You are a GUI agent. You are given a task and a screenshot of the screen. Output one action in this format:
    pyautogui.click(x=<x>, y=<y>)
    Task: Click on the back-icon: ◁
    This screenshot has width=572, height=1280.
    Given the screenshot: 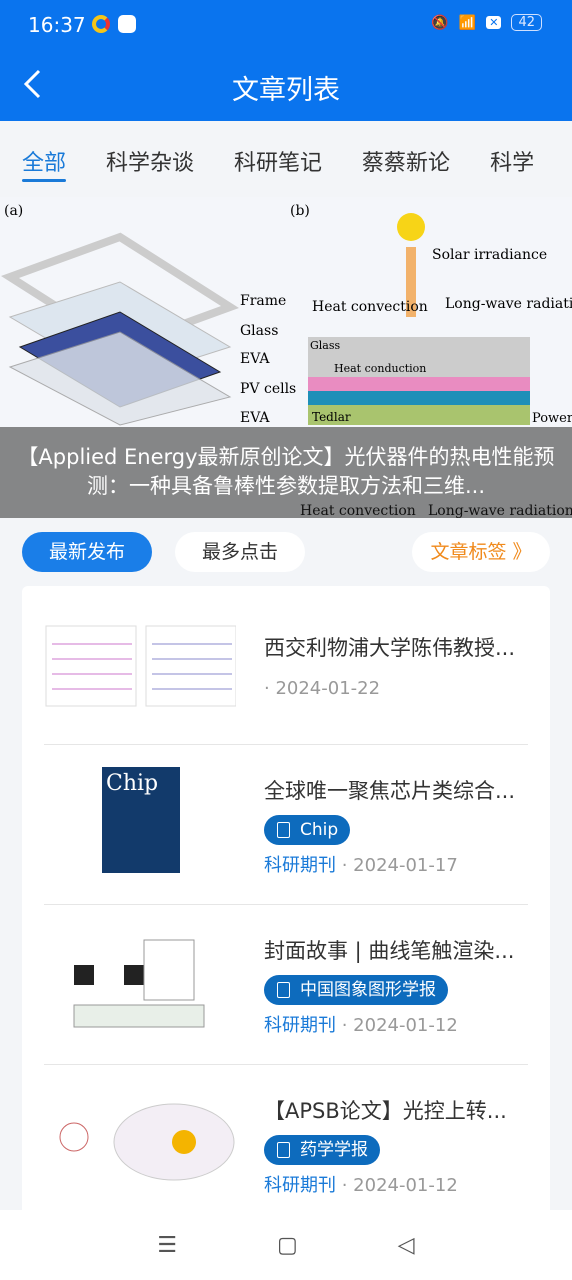 What is the action you would take?
    pyautogui.click(x=406, y=1245)
    